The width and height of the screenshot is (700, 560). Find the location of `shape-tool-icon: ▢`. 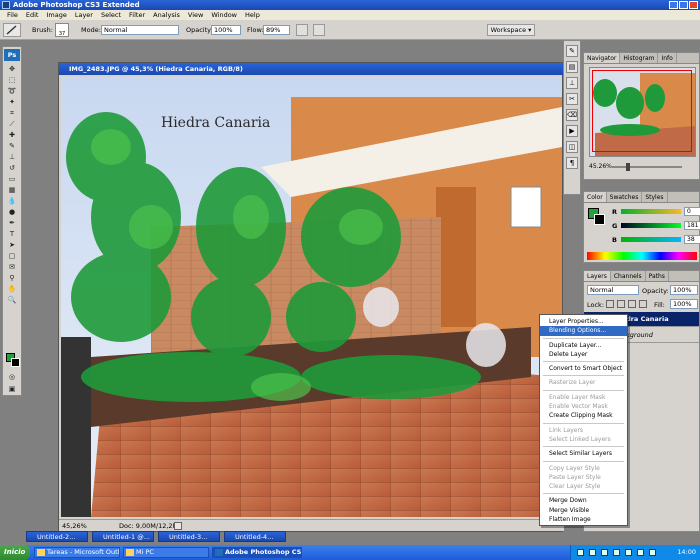

shape-tool-icon: ▢ is located at coordinates (12, 256).